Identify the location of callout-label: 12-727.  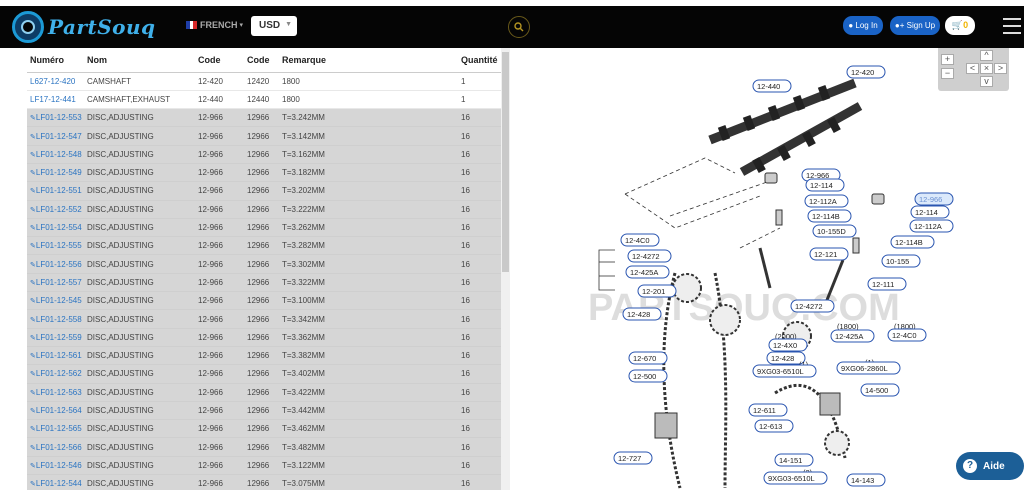
(629, 458).